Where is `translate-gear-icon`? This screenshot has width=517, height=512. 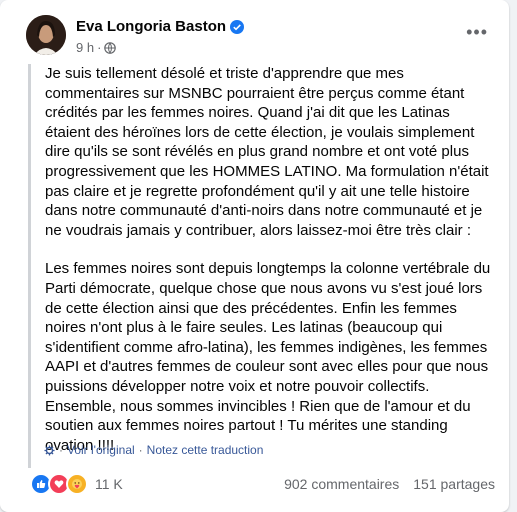
translate-gear-icon is located at coordinates (49, 450).